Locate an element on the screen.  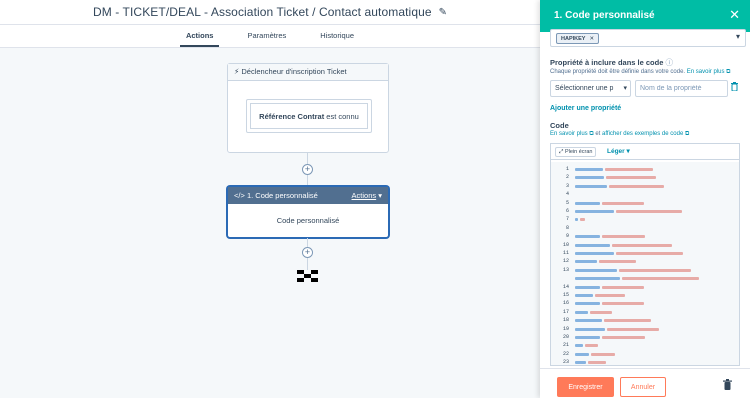
code-line is located at coordinates (645, 278).